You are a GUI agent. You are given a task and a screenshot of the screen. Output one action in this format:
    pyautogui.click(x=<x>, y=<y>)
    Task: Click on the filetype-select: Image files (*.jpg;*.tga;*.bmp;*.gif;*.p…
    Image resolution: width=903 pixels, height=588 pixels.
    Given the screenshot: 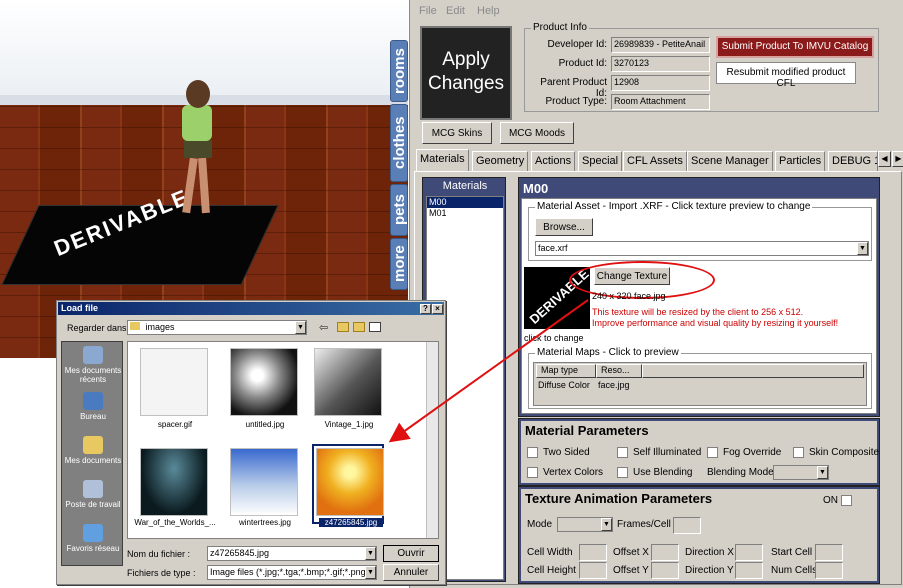 What is the action you would take?
    pyautogui.click(x=292, y=572)
    